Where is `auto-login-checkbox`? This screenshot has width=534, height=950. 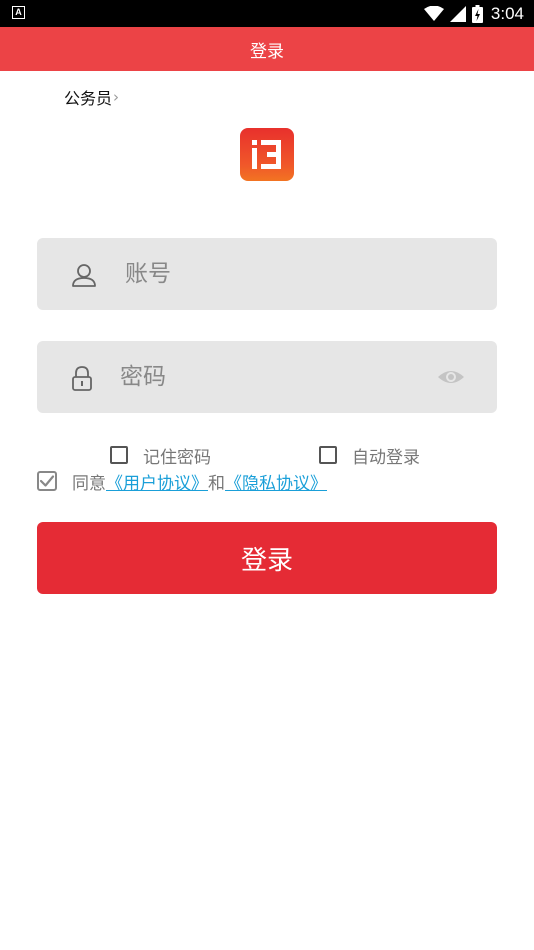
auto-login-checkbox is located at coordinates (328, 455).